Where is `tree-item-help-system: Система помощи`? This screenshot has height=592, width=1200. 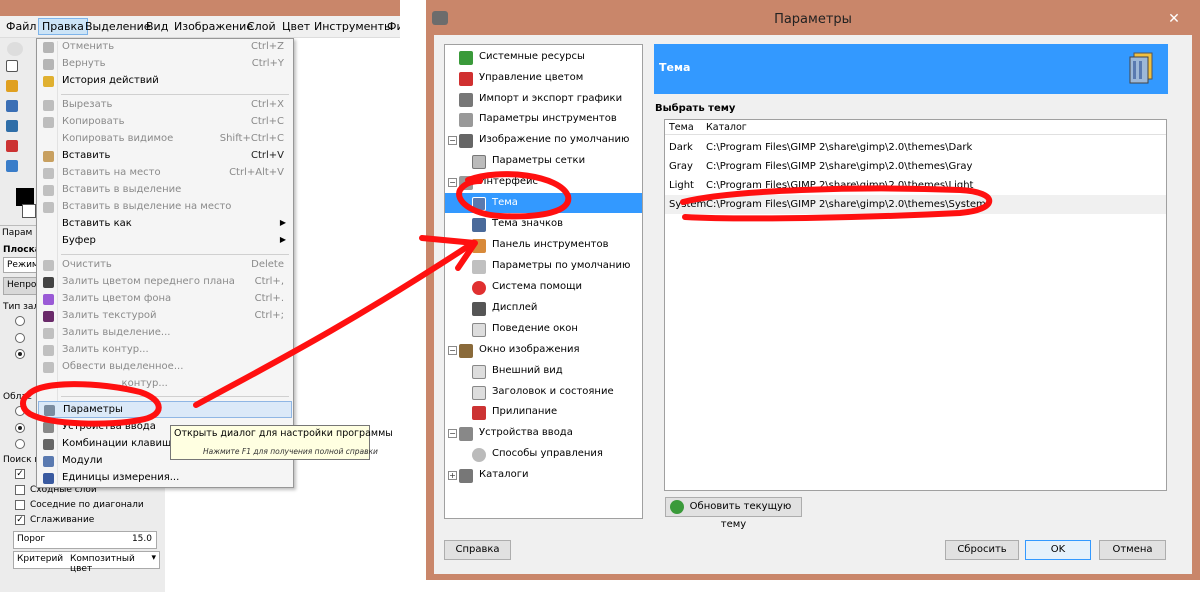 tree-item-help-system: Система помощи is located at coordinates (543, 287).